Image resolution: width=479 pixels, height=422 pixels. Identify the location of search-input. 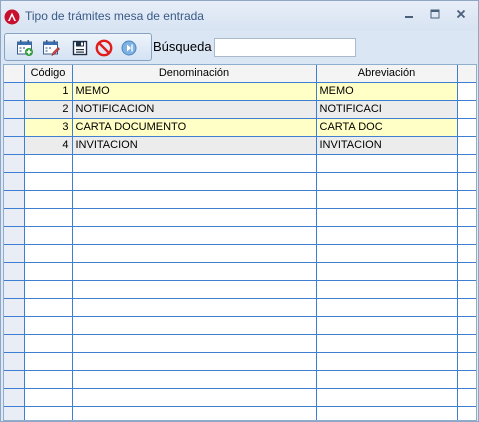
(285, 47).